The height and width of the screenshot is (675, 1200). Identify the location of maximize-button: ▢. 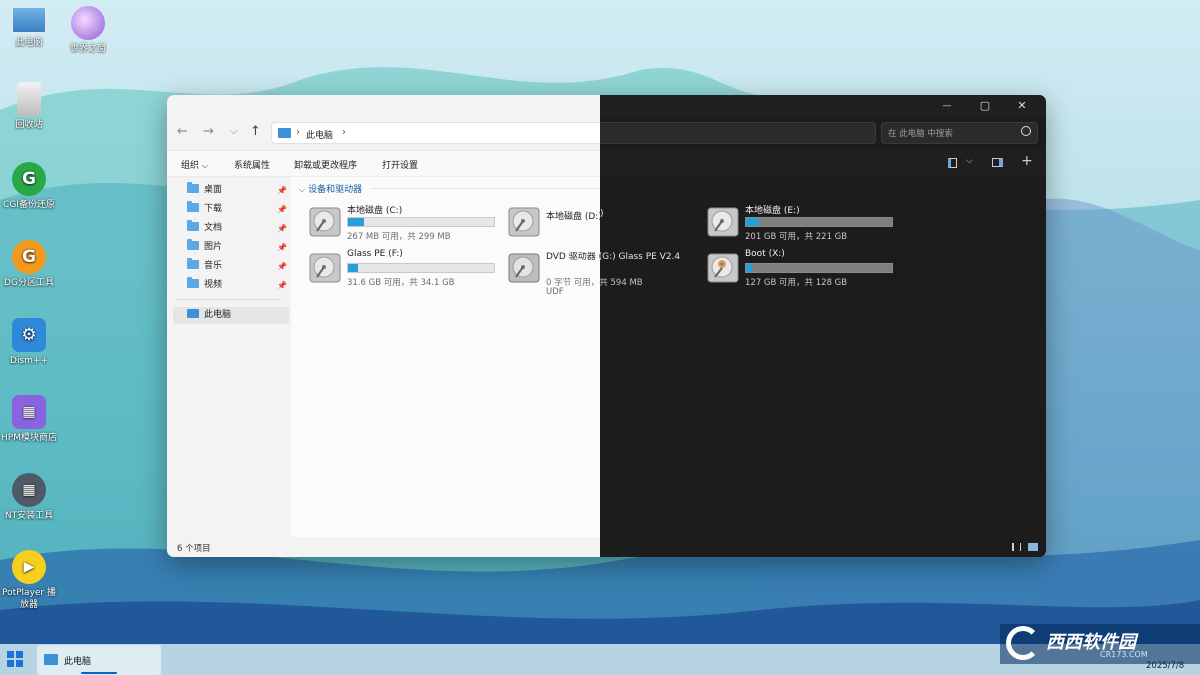
(985, 106).